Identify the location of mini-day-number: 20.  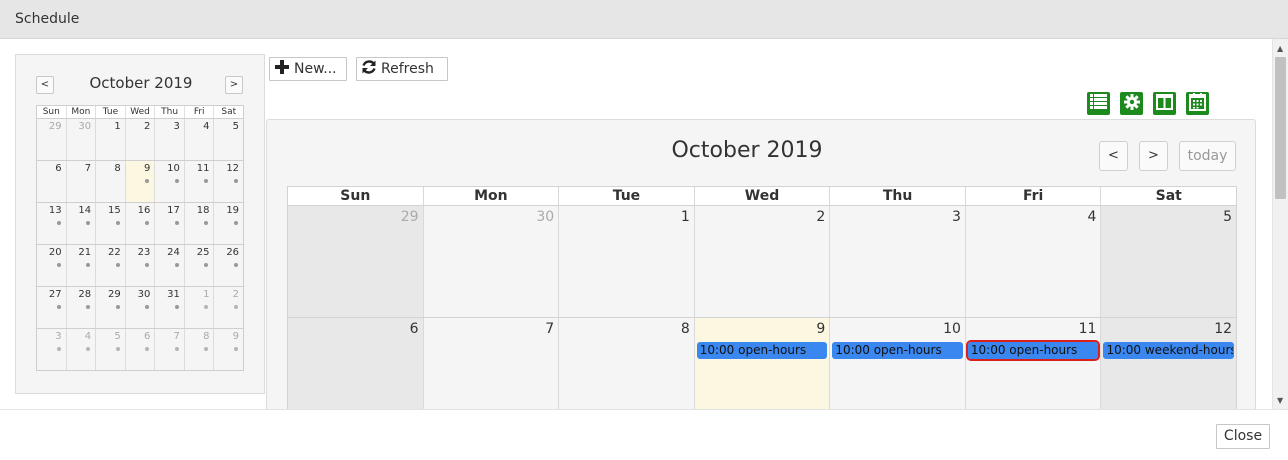
(55, 252).